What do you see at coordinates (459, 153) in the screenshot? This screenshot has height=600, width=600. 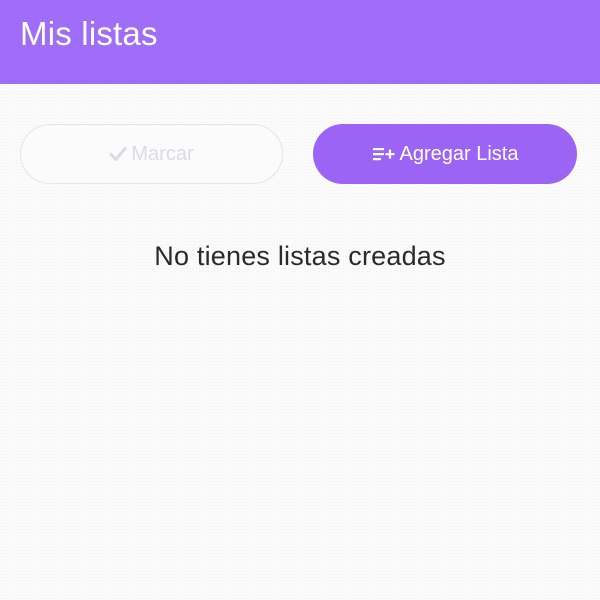 I see `add-list-button-label: Agregar Lista` at bounding box center [459, 153].